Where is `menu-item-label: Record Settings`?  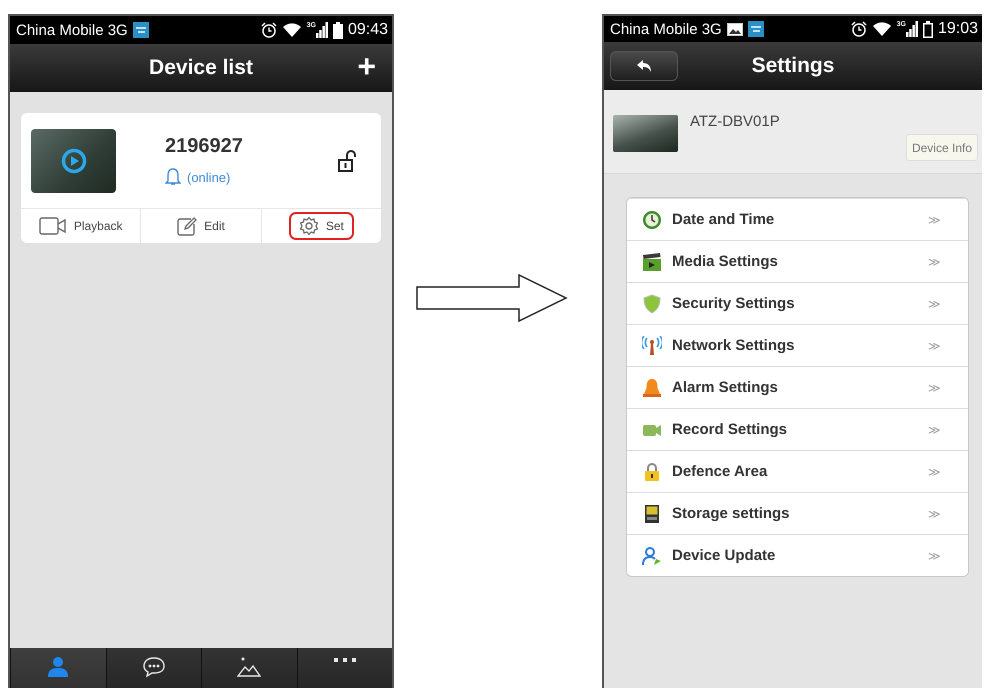
menu-item-label: Record Settings is located at coordinates (730, 429).